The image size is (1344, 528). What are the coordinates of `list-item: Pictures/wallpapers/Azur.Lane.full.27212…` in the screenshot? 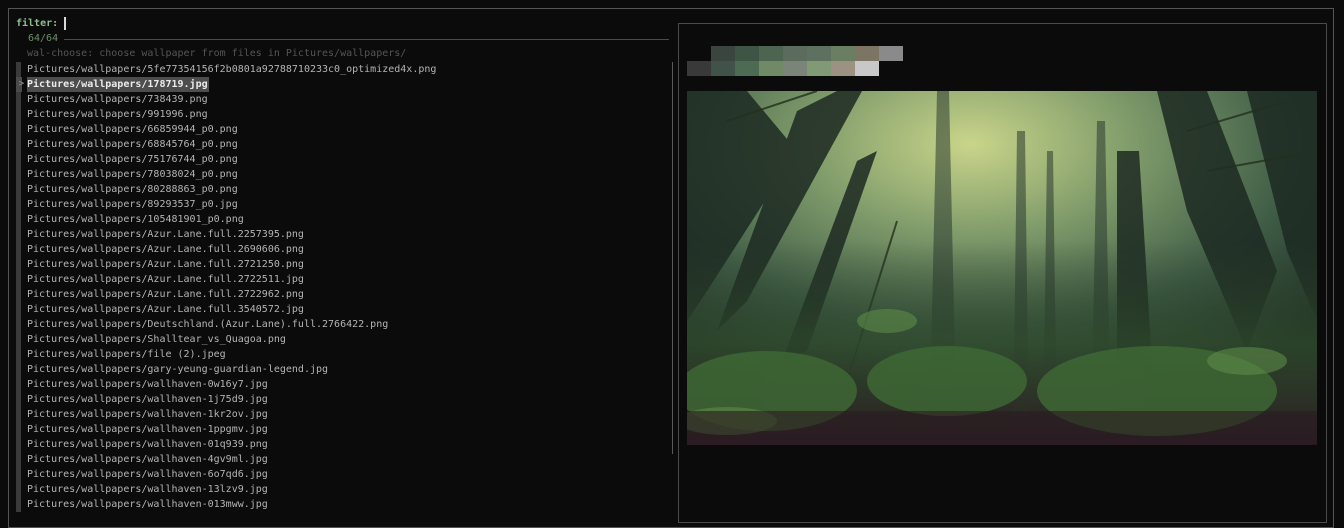 It's located at (343, 264).